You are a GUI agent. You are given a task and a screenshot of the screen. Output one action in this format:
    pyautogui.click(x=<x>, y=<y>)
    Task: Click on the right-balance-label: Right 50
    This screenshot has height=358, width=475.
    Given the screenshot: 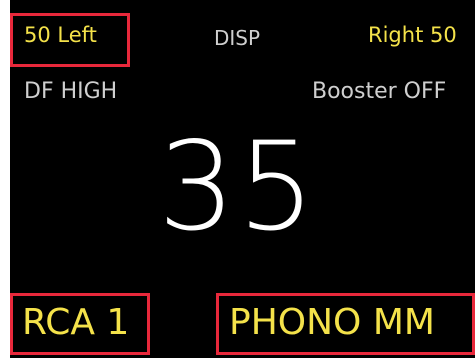 What is the action you would take?
    pyautogui.click(x=412, y=35)
    